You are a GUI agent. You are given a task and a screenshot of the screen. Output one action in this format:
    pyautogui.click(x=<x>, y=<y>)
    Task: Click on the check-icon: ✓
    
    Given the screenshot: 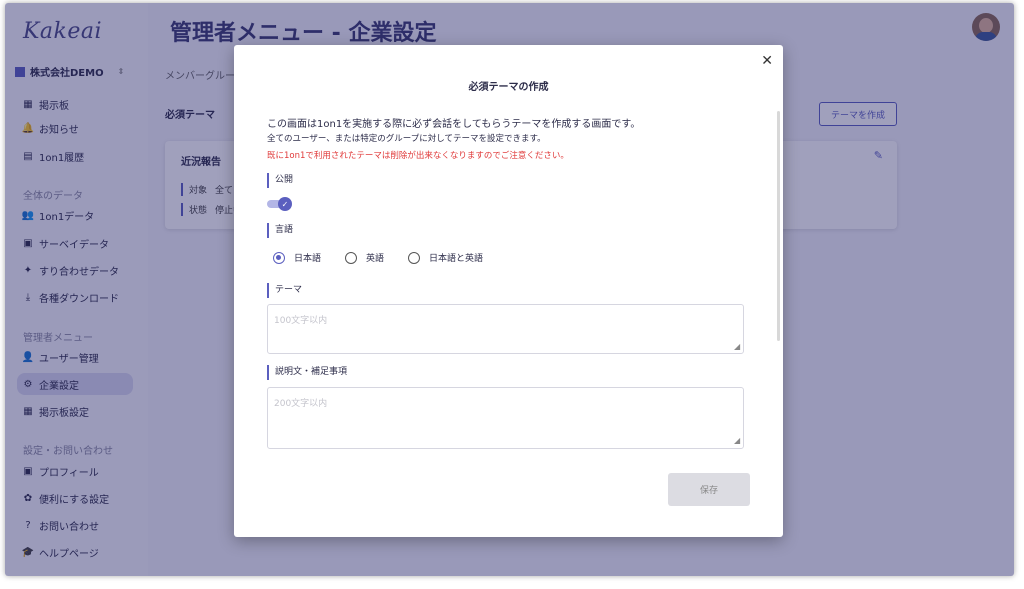 What is the action you would take?
    pyautogui.click(x=285, y=204)
    